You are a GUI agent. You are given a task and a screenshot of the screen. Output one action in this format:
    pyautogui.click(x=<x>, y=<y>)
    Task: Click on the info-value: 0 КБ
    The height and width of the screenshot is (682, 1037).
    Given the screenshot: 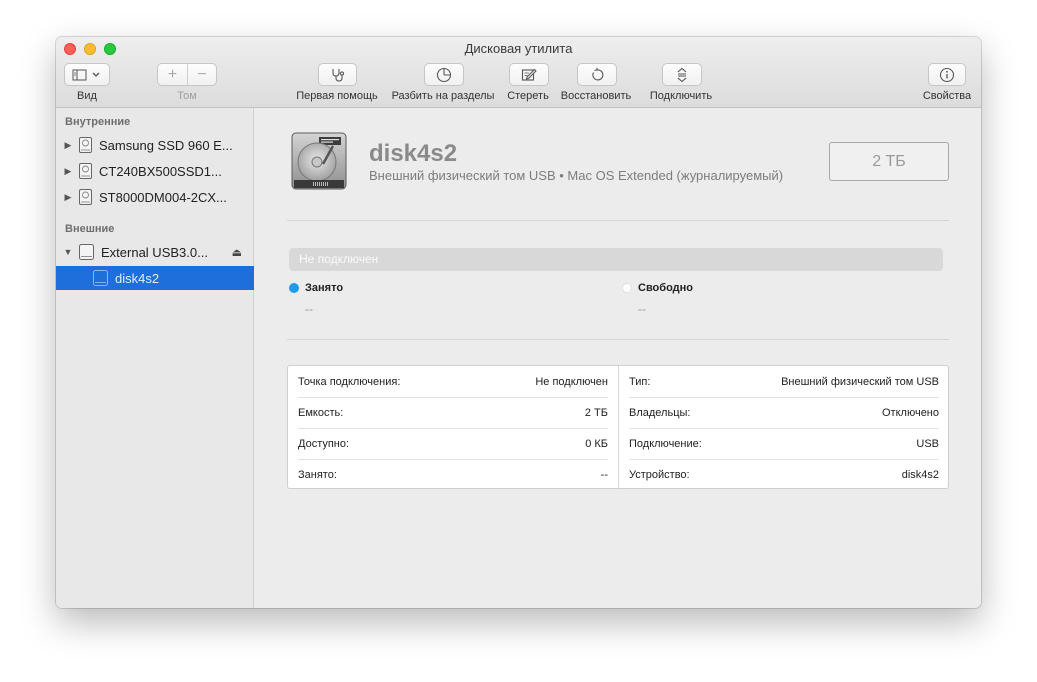 What is the action you would take?
    pyautogui.click(x=596, y=443)
    